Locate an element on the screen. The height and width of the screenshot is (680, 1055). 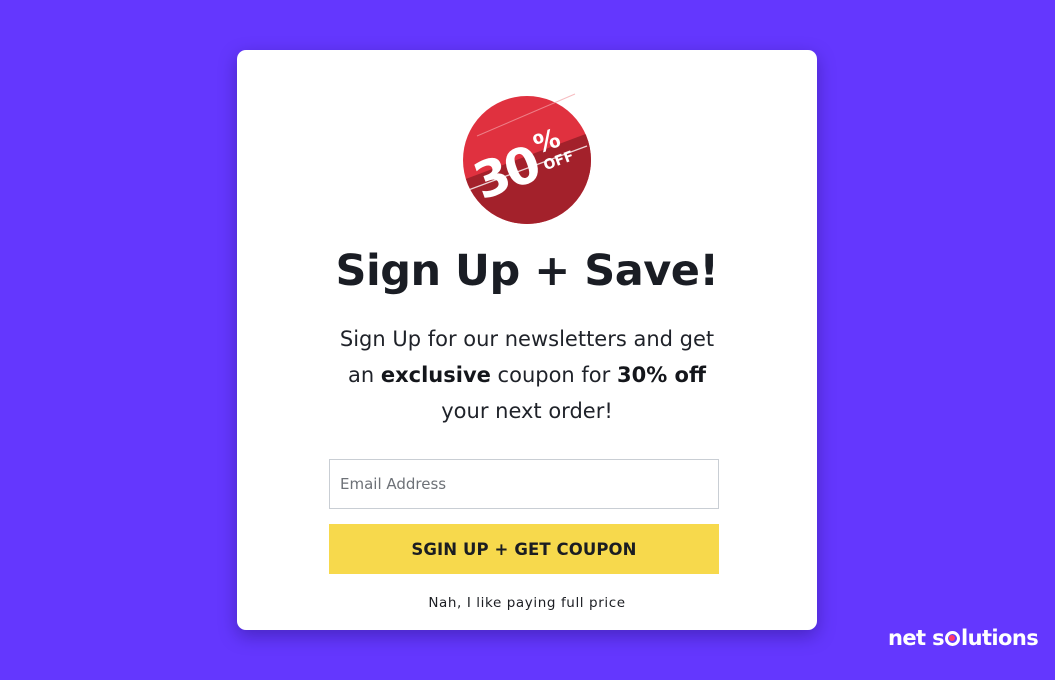
decline-link: Nah, I like paying full price is located at coordinates (527, 603).